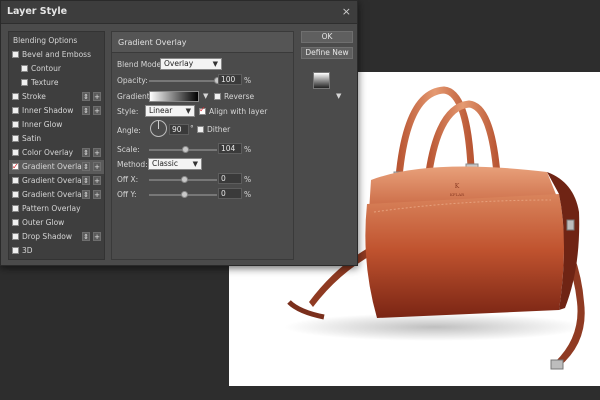 The width and height of the screenshot is (600, 400). I want to click on gradient-swatch, so click(174, 96).